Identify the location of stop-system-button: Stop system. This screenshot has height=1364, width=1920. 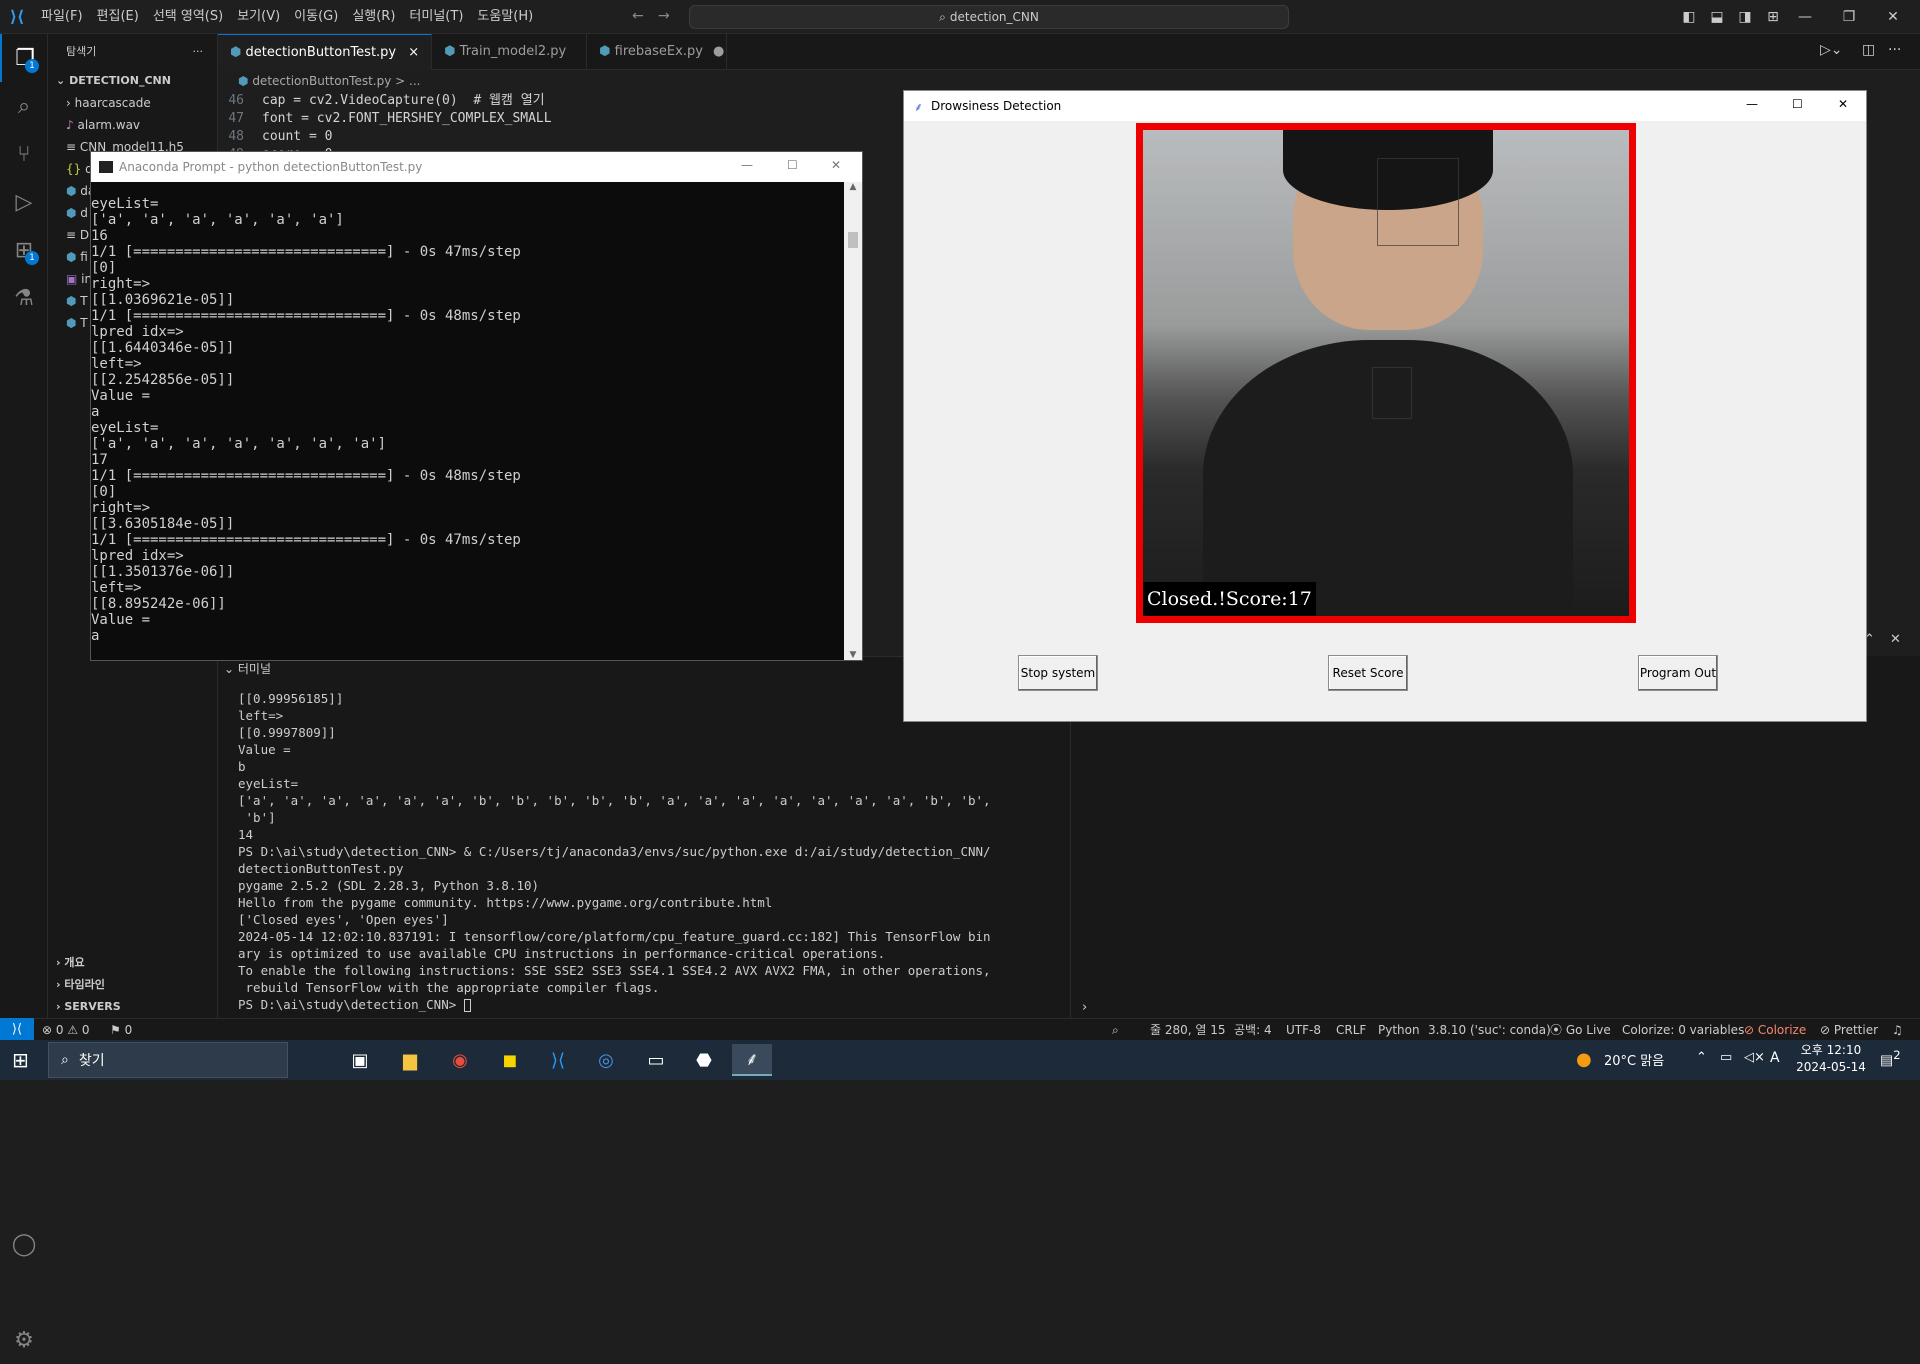
(1058, 673).